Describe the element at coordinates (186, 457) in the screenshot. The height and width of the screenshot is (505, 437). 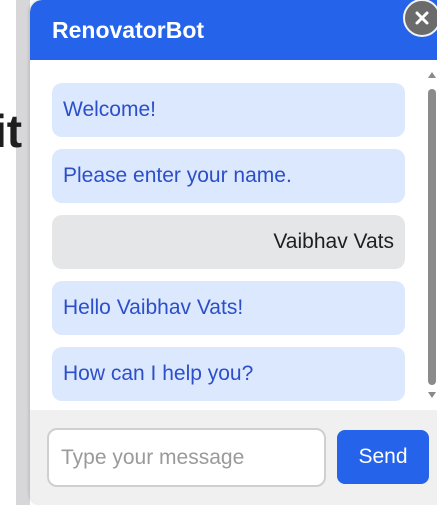
I see `message-input` at that location.